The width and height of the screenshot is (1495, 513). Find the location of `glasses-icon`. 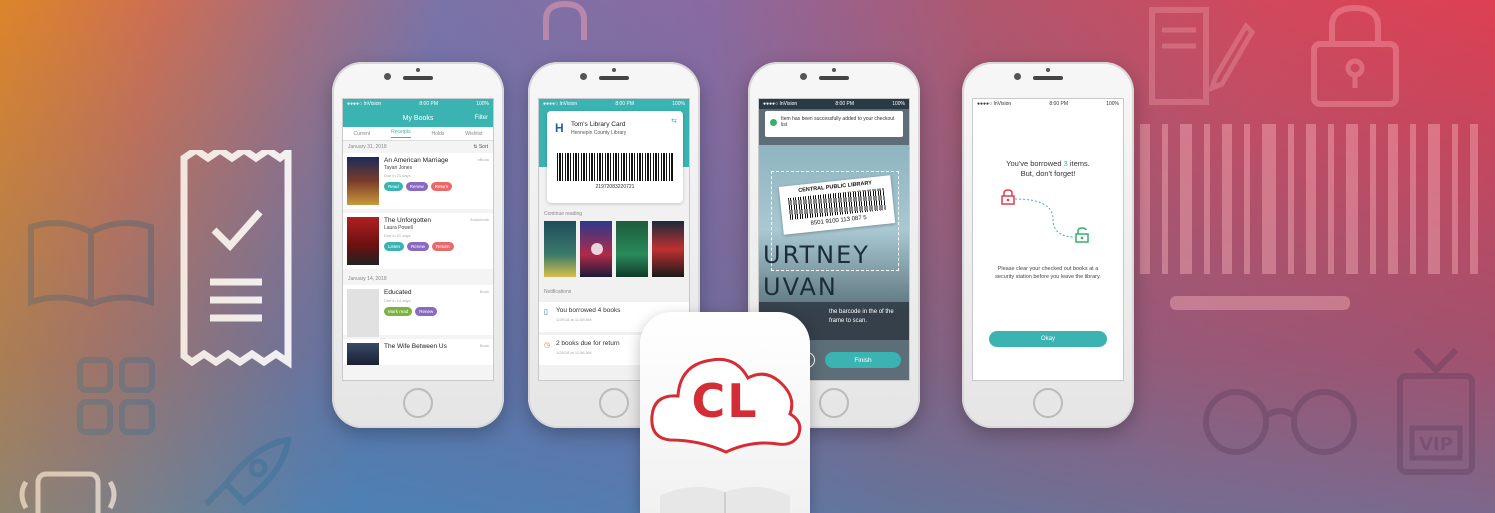

glasses-icon is located at coordinates (1281, 416).